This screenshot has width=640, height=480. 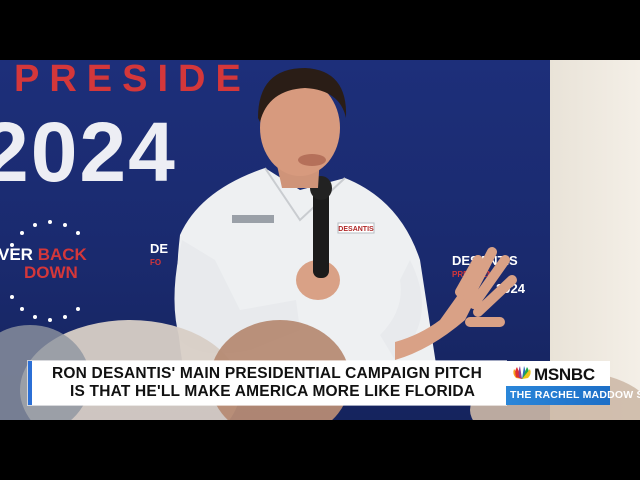 I want to click on peacock-icon, so click(x=522, y=372).